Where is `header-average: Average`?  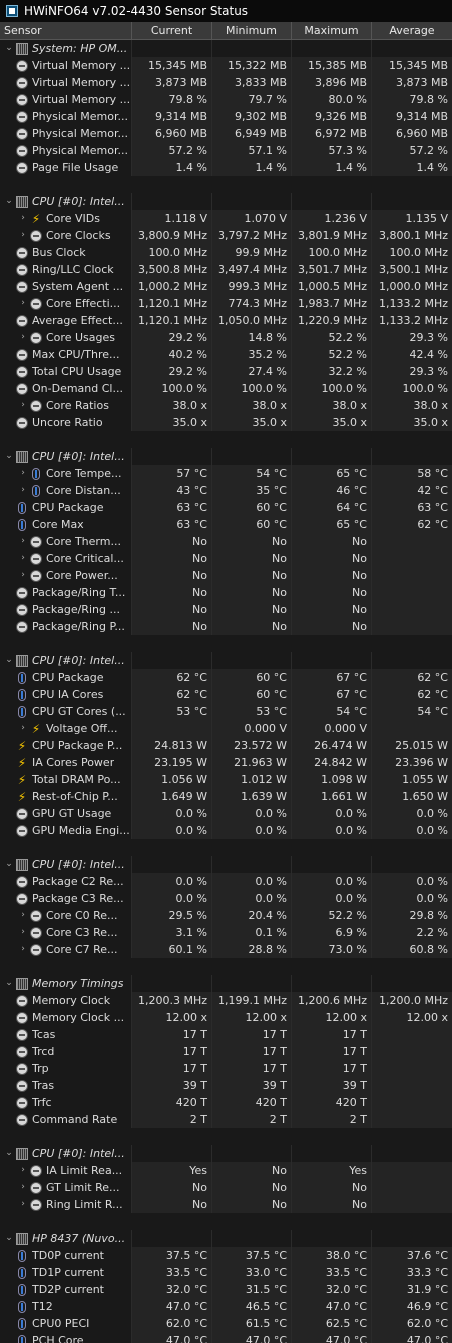
header-average: Average is located at coordinates (412, 30).